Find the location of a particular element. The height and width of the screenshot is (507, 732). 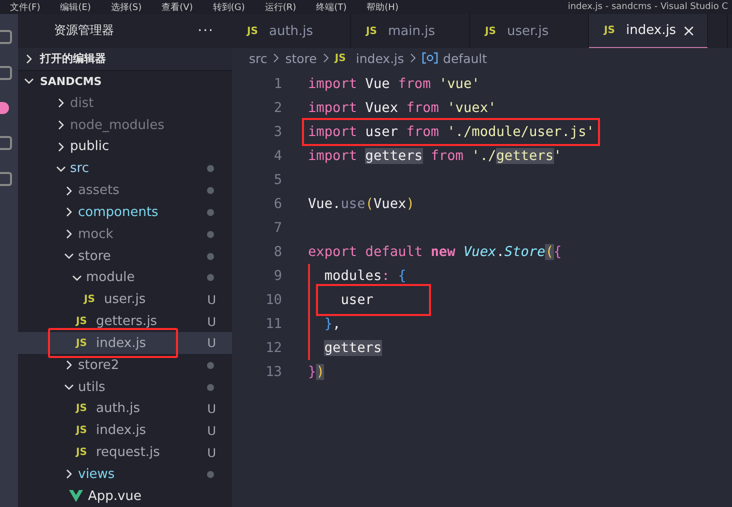

file-name: App.vue is located at coordinates (115, 496).